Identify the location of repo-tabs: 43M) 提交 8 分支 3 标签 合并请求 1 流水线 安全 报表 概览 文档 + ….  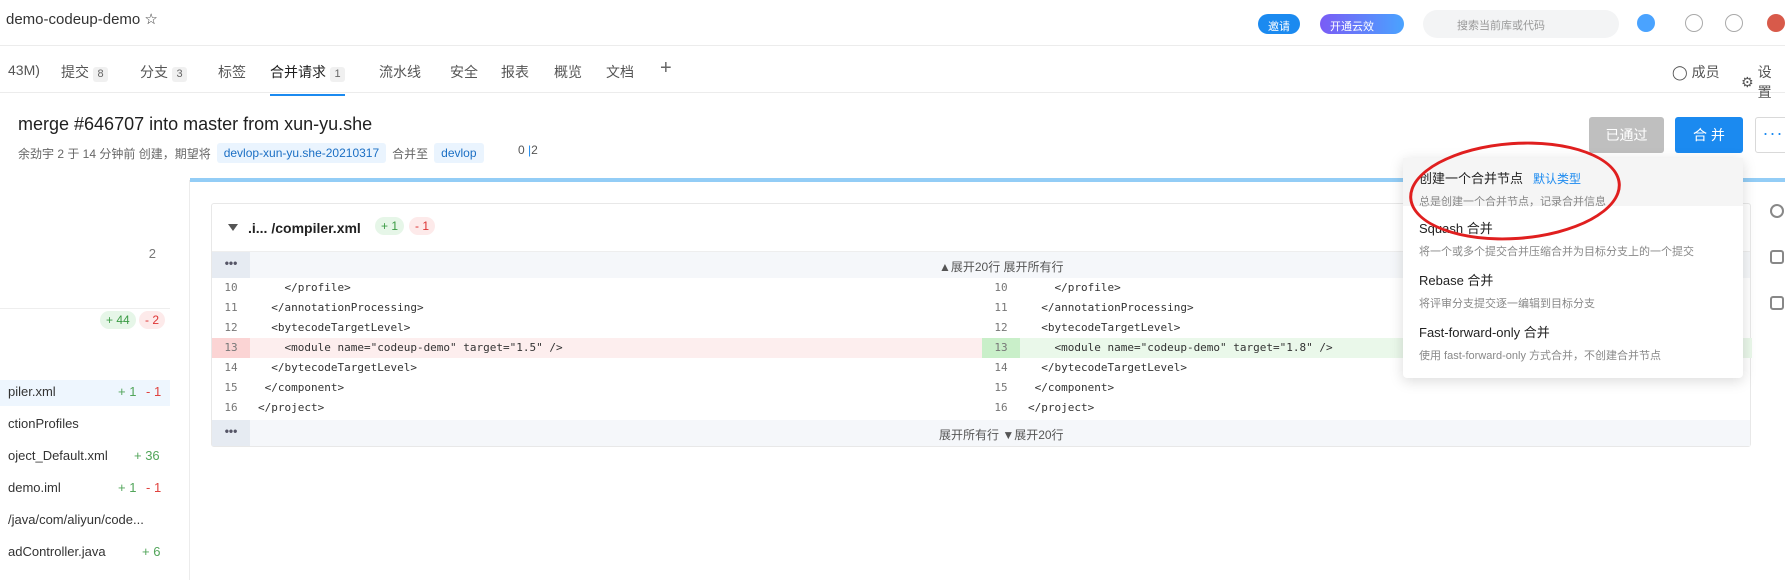
(892, 73).